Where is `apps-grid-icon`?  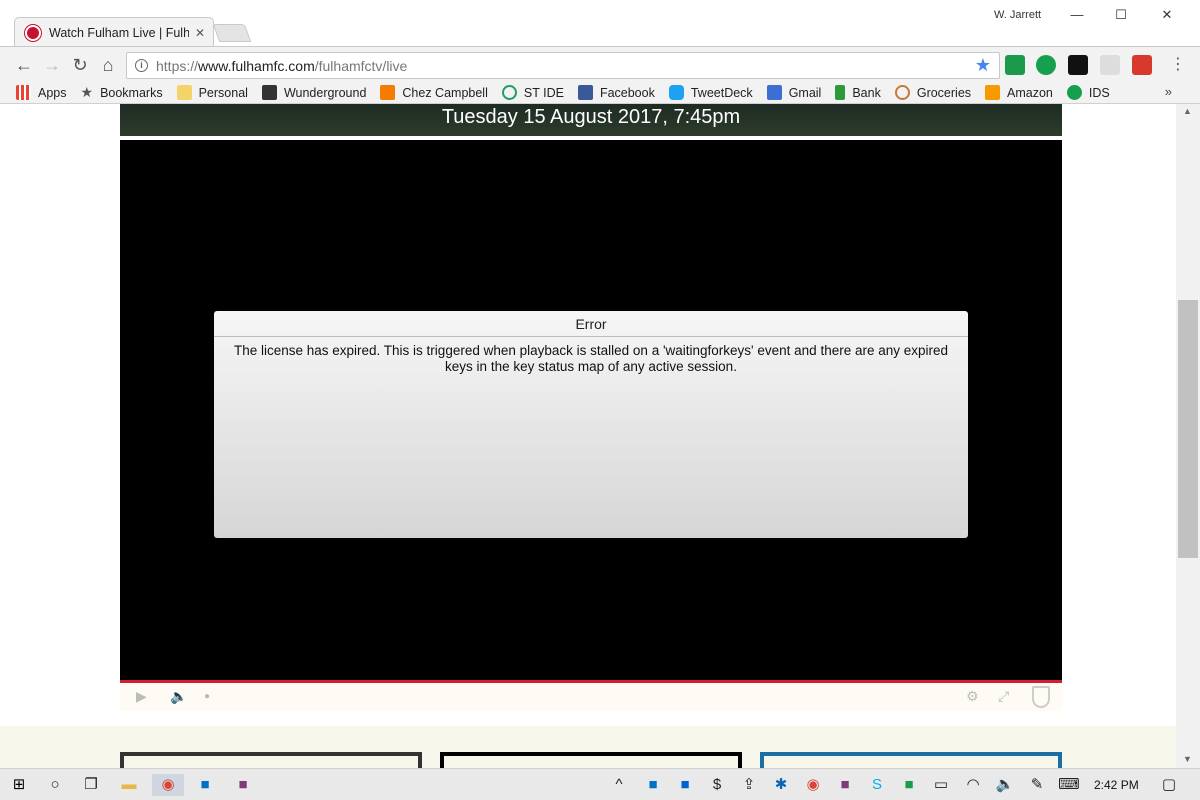 apps-grid-icon is located at coordinates (23, 92).